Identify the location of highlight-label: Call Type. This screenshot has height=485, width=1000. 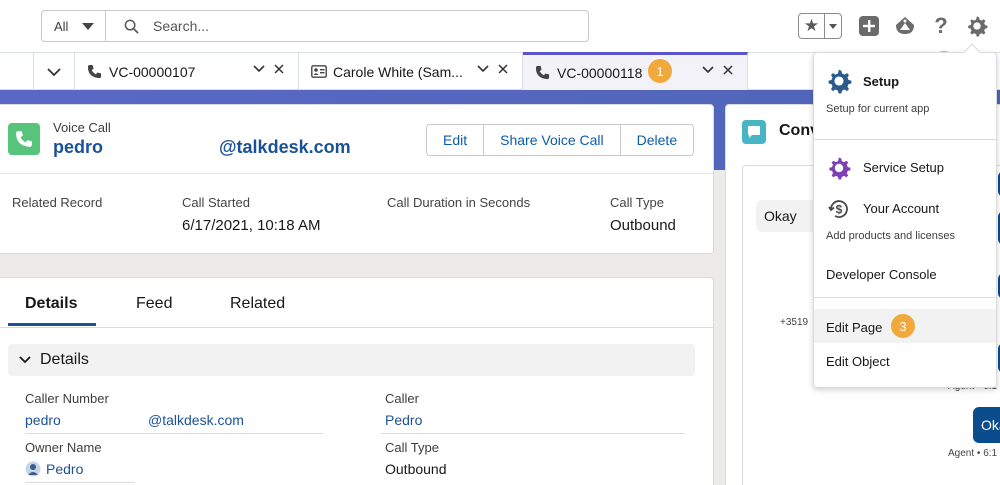
(637, 202).